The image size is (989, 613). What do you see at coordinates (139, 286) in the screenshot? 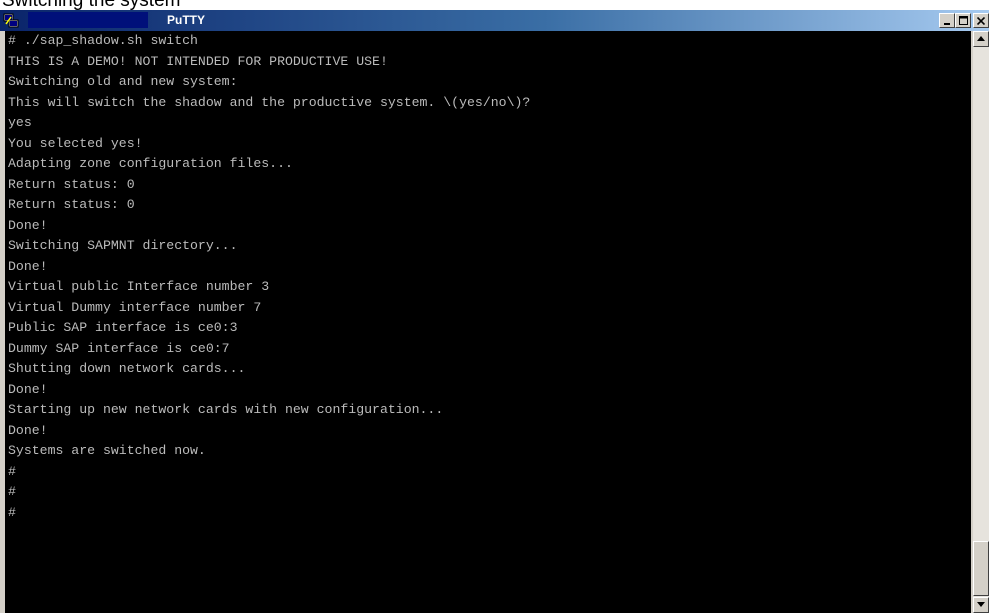
I see `terminal-line: Virtual public Interface number 3` at bounding box center [139, 286].